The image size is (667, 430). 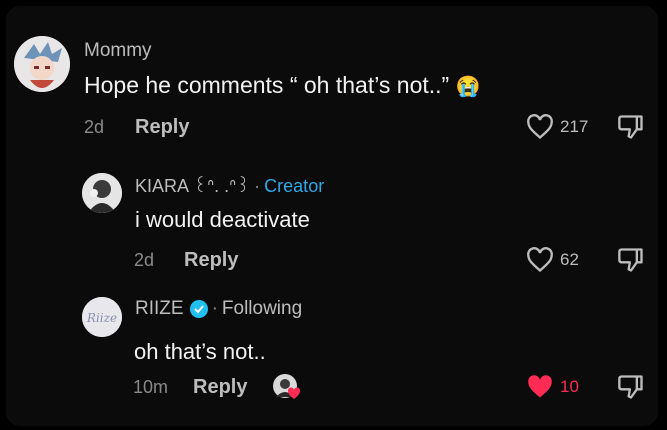 What do you see at coordinates (262, 309) in the screenshot?
I see `following-label: Following` at bounding box center [262, 309].